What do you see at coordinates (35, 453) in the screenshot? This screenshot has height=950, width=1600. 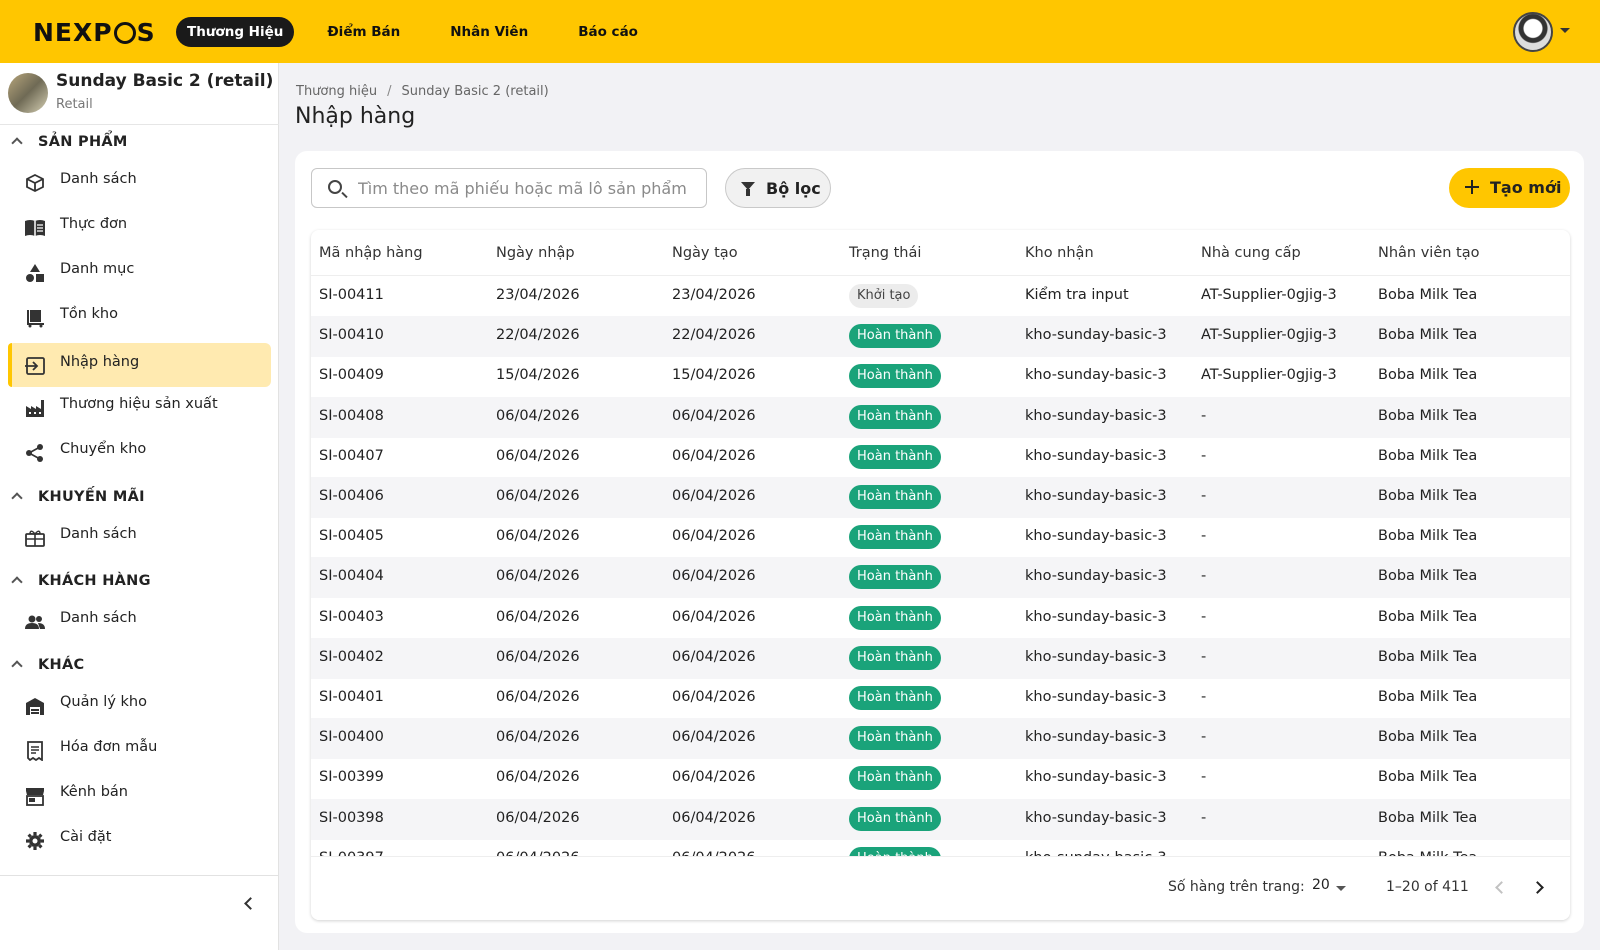 I see `share-icon` at bounding box center [35, 453].